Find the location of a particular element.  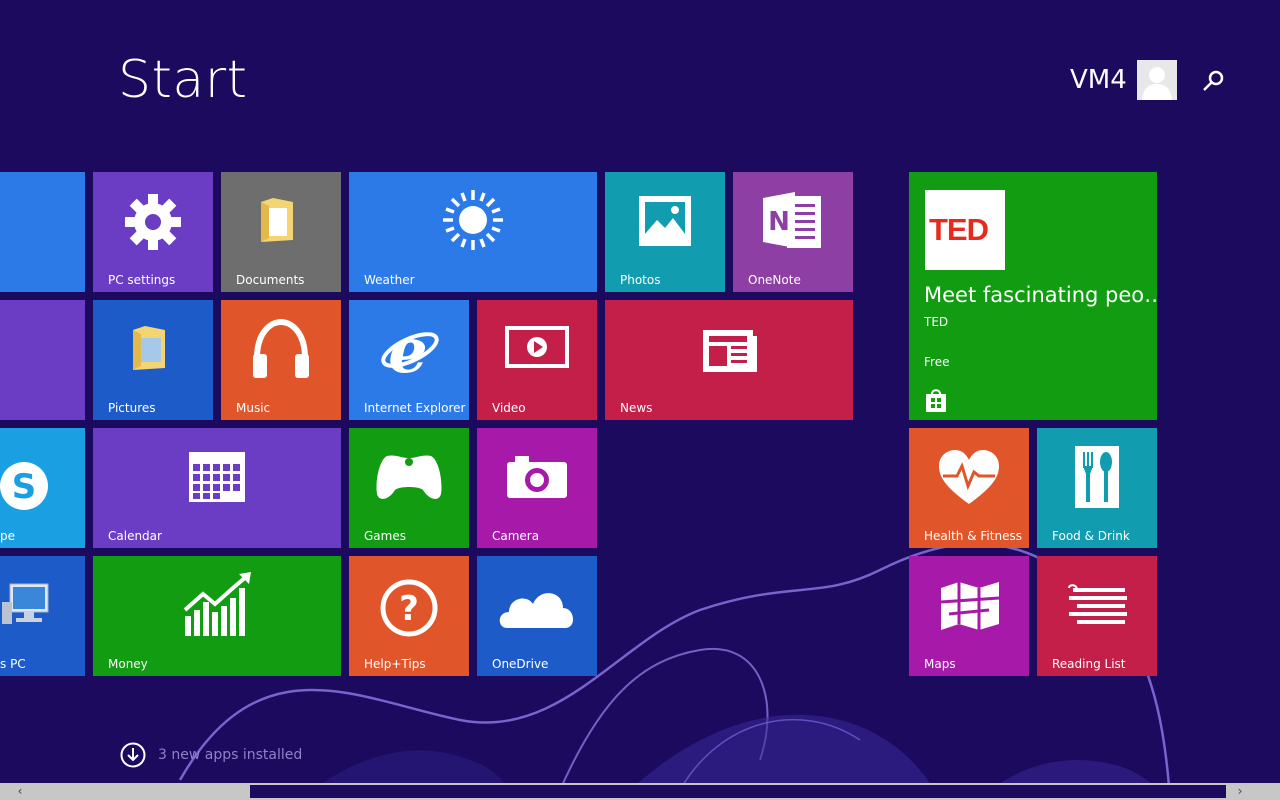

tile-label: Reading List is located at coordinates (1089, 664).